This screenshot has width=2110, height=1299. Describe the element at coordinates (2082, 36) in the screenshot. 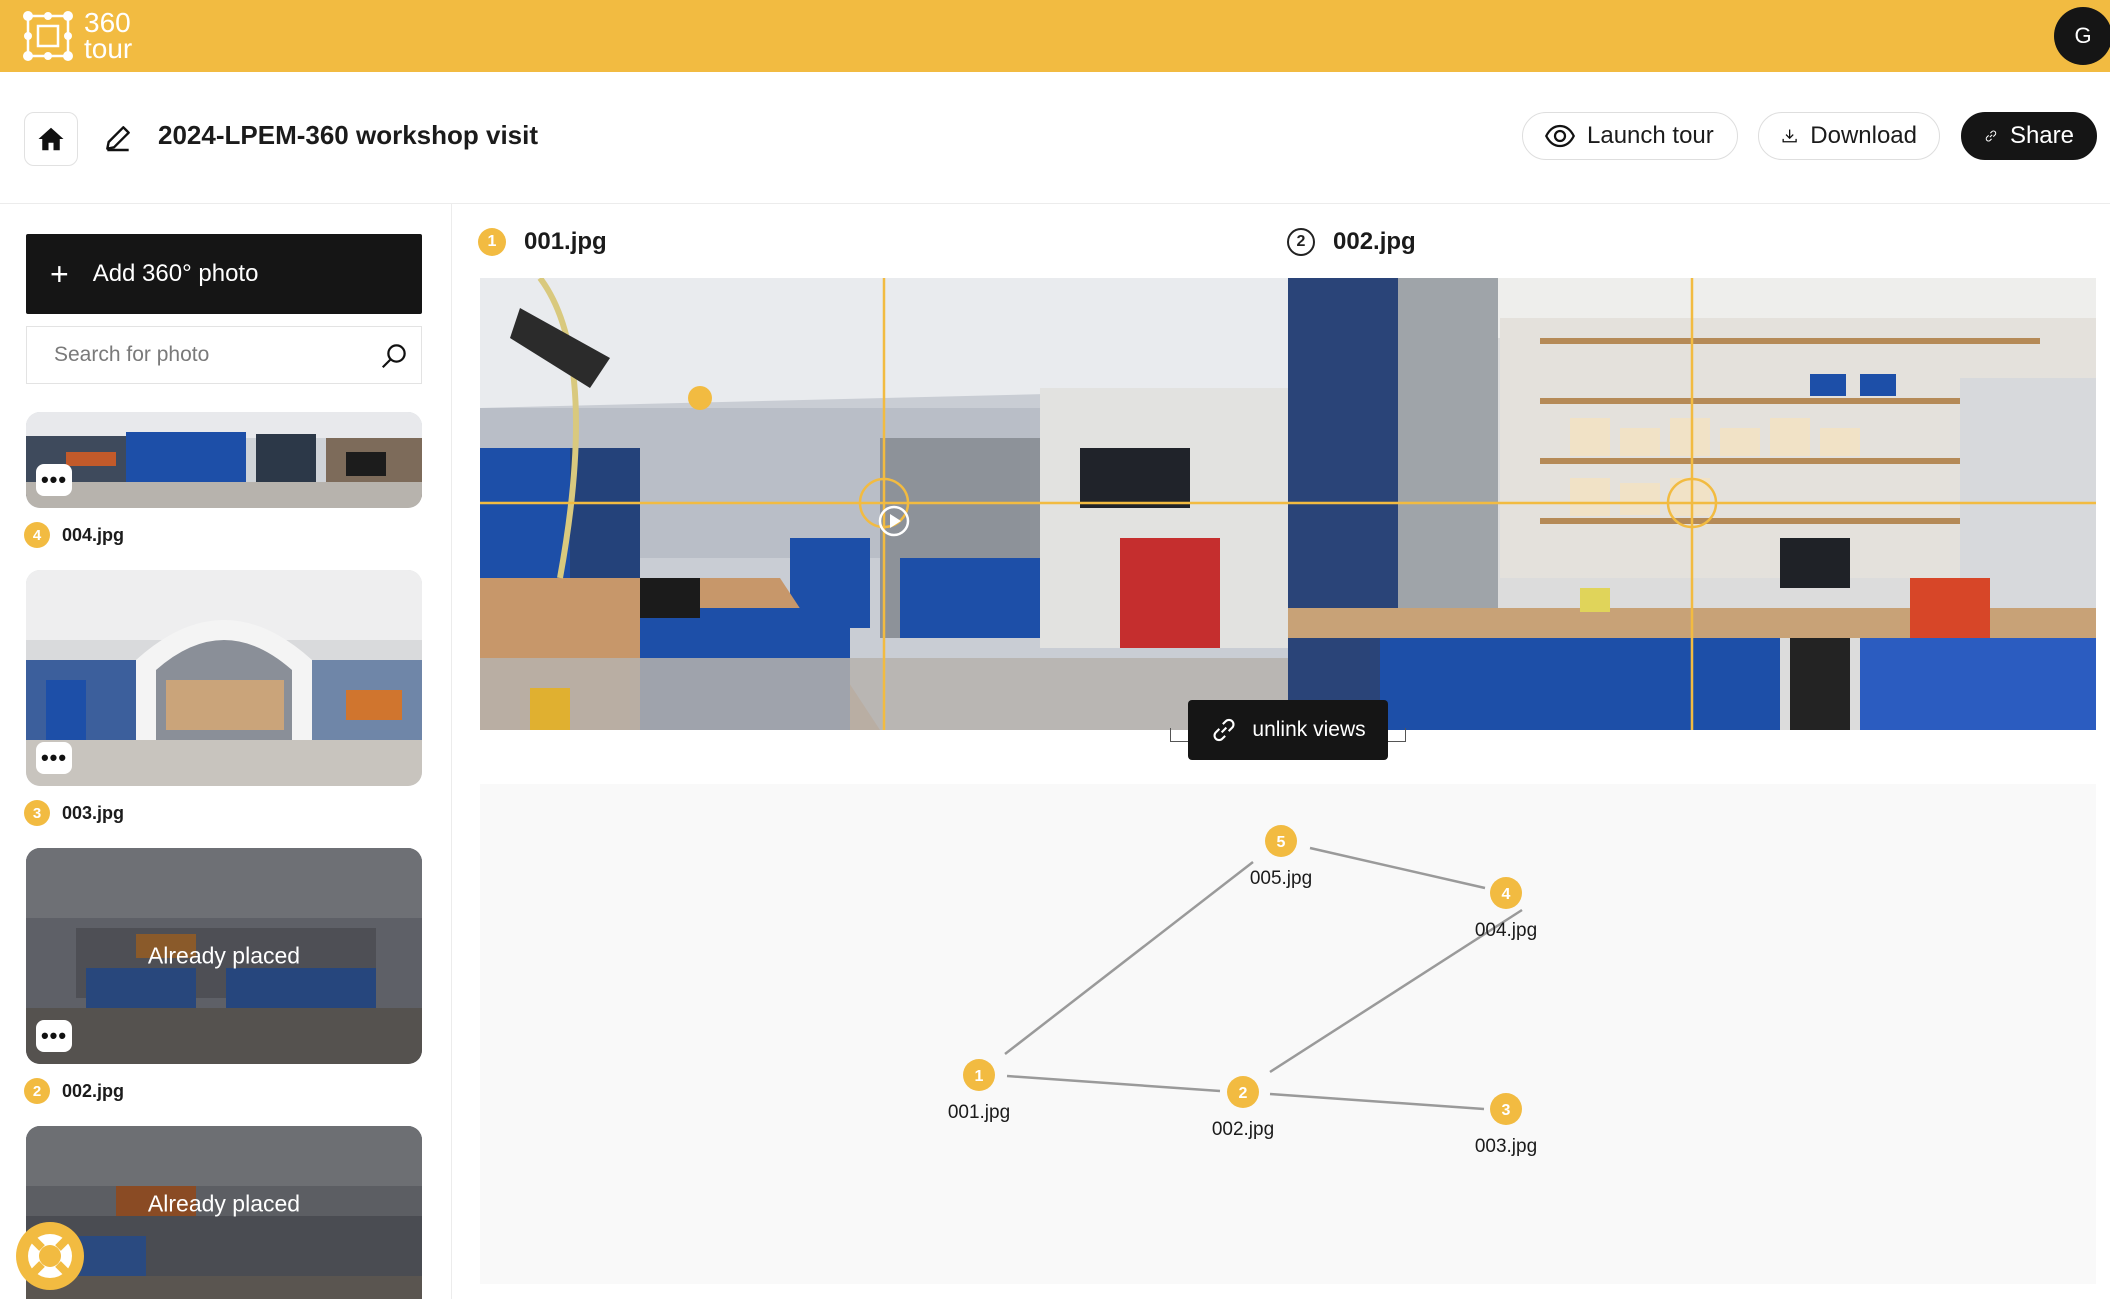

I see `user-avatar: G` at that location.